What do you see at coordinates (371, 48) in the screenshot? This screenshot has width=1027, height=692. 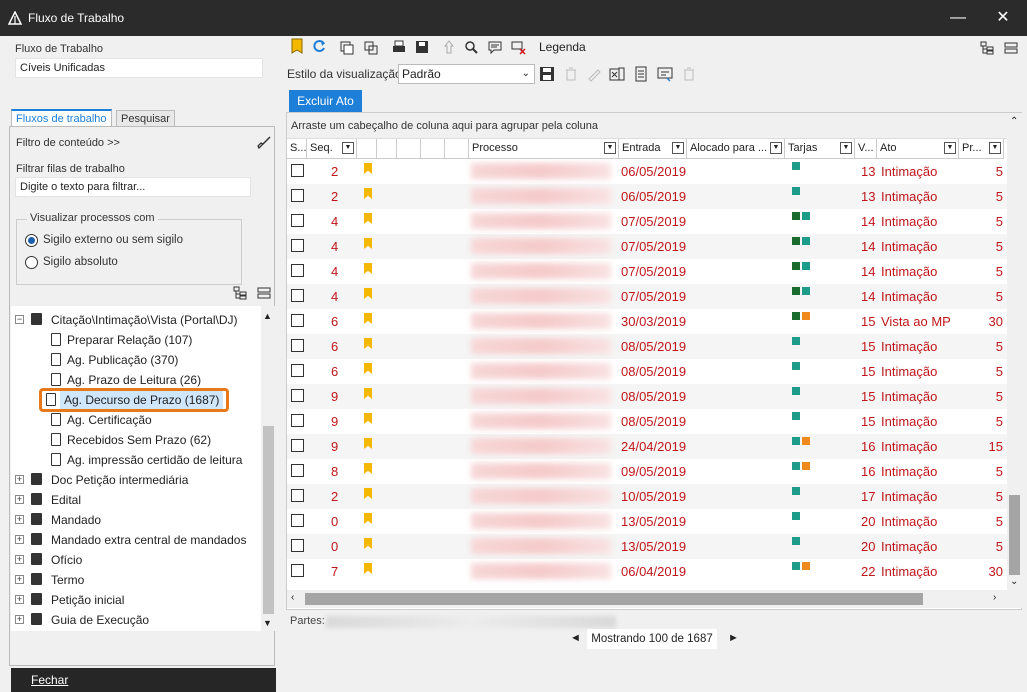 I see `duplicate-icon` at bounding box center [371, 48].